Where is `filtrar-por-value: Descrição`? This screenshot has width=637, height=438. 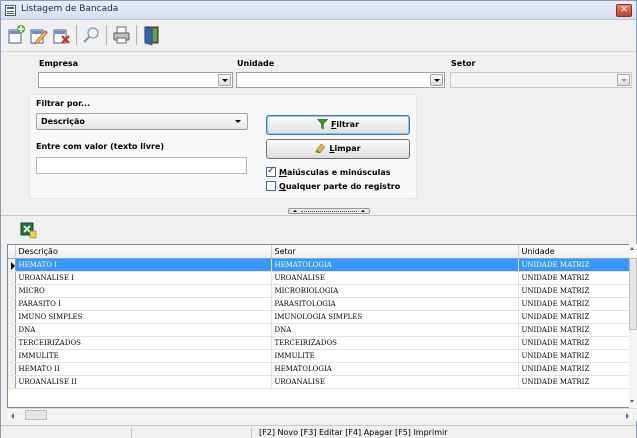
filtrar-por-value: Descrição is located at coordinates (63, 121).